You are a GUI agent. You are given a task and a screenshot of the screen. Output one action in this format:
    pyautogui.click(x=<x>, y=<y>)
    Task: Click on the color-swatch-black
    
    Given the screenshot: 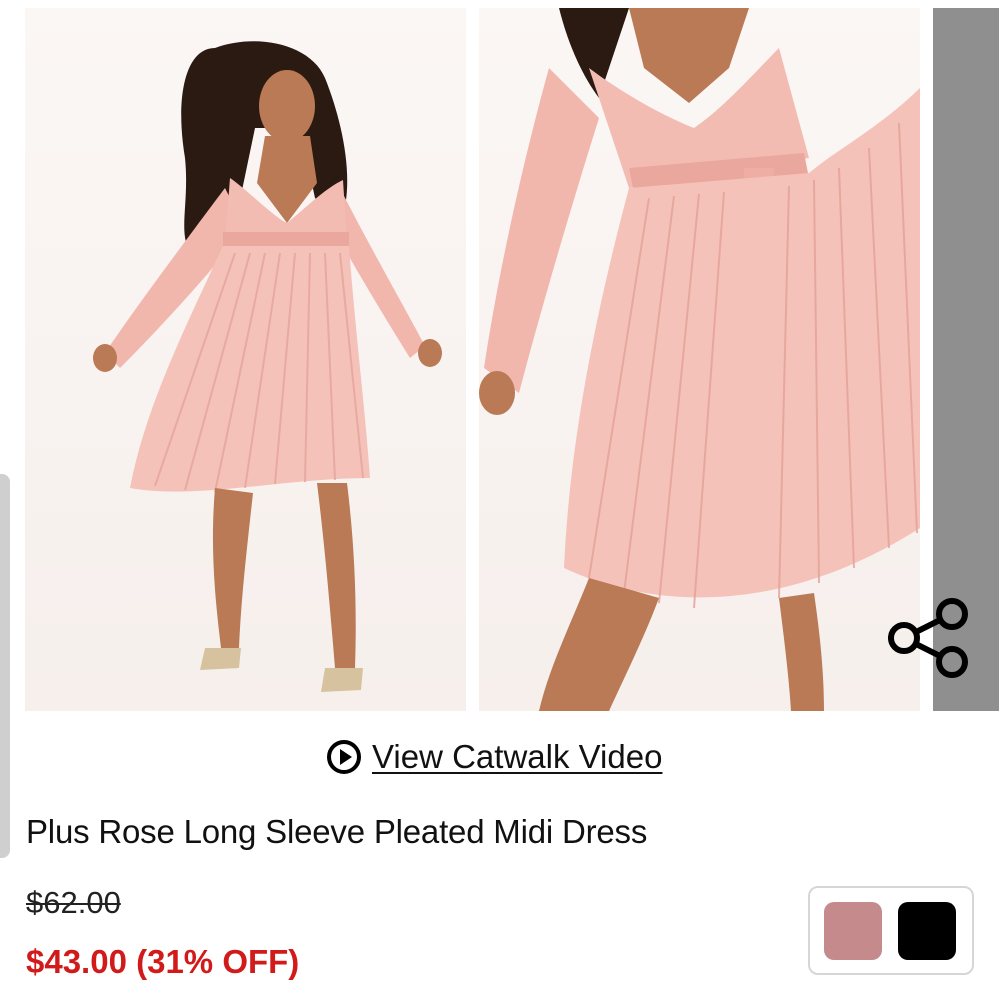 What is the action you would take?
    pyautogui.click(x=927, y=930)
    